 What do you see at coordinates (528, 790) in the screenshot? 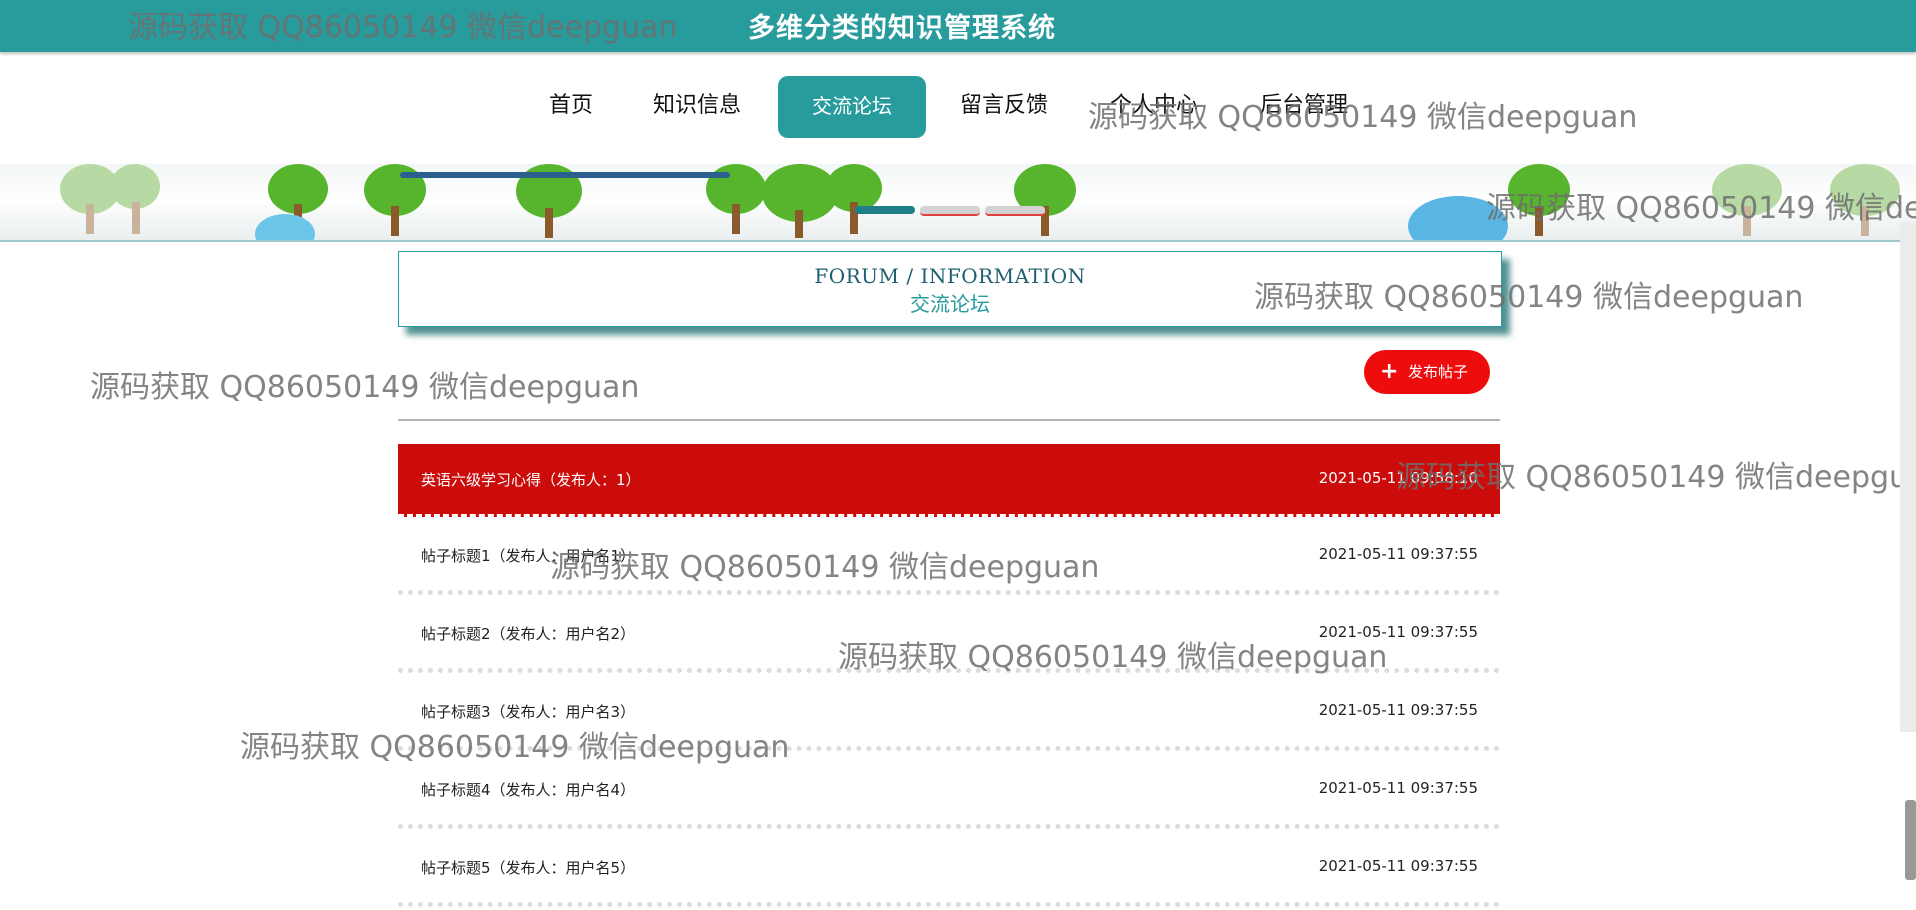
I see `post-title: 帖子标题4（发布人：用户名4）` at bounding box center [528, 790].